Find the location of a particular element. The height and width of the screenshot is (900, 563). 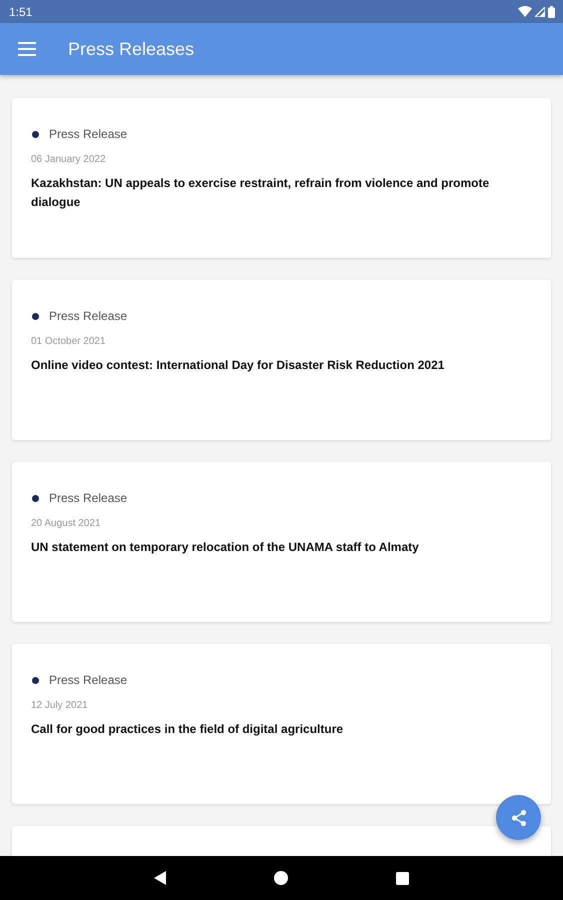

recents-icon is located at coordinates (402, 878).